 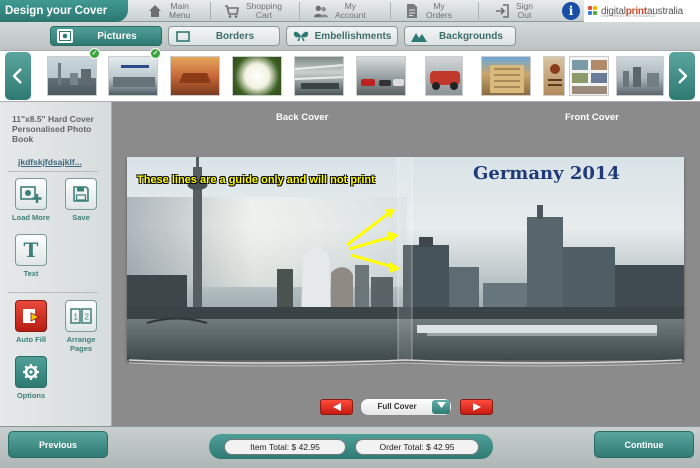 I want to click on tab-pictures-label: Pictures, so click(x=117, y=36).